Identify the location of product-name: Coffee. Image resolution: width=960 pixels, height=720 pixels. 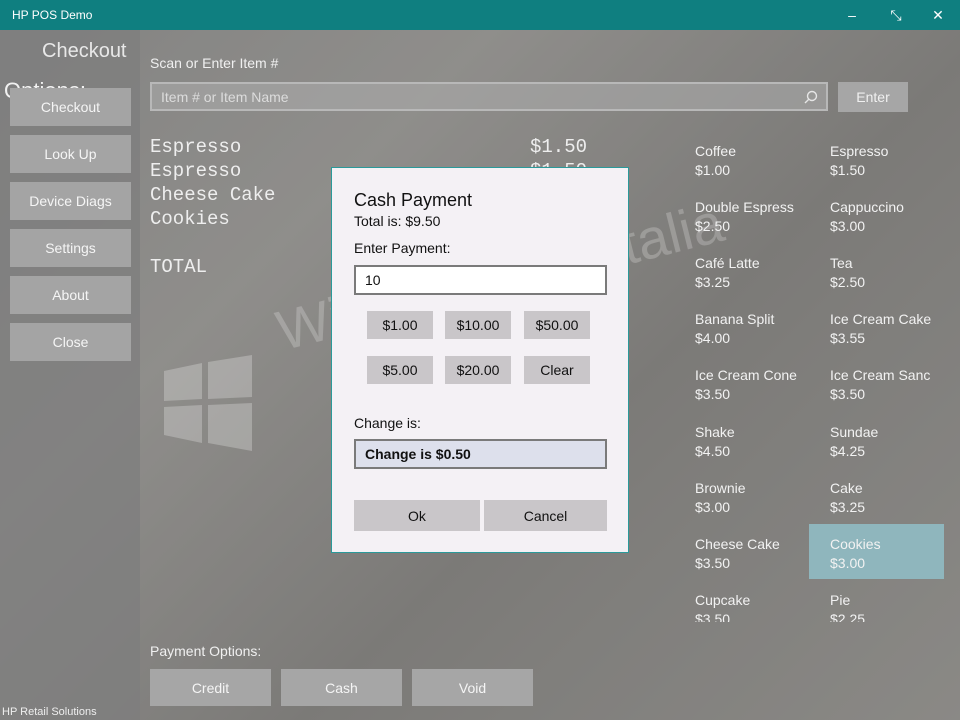
(715, 151).